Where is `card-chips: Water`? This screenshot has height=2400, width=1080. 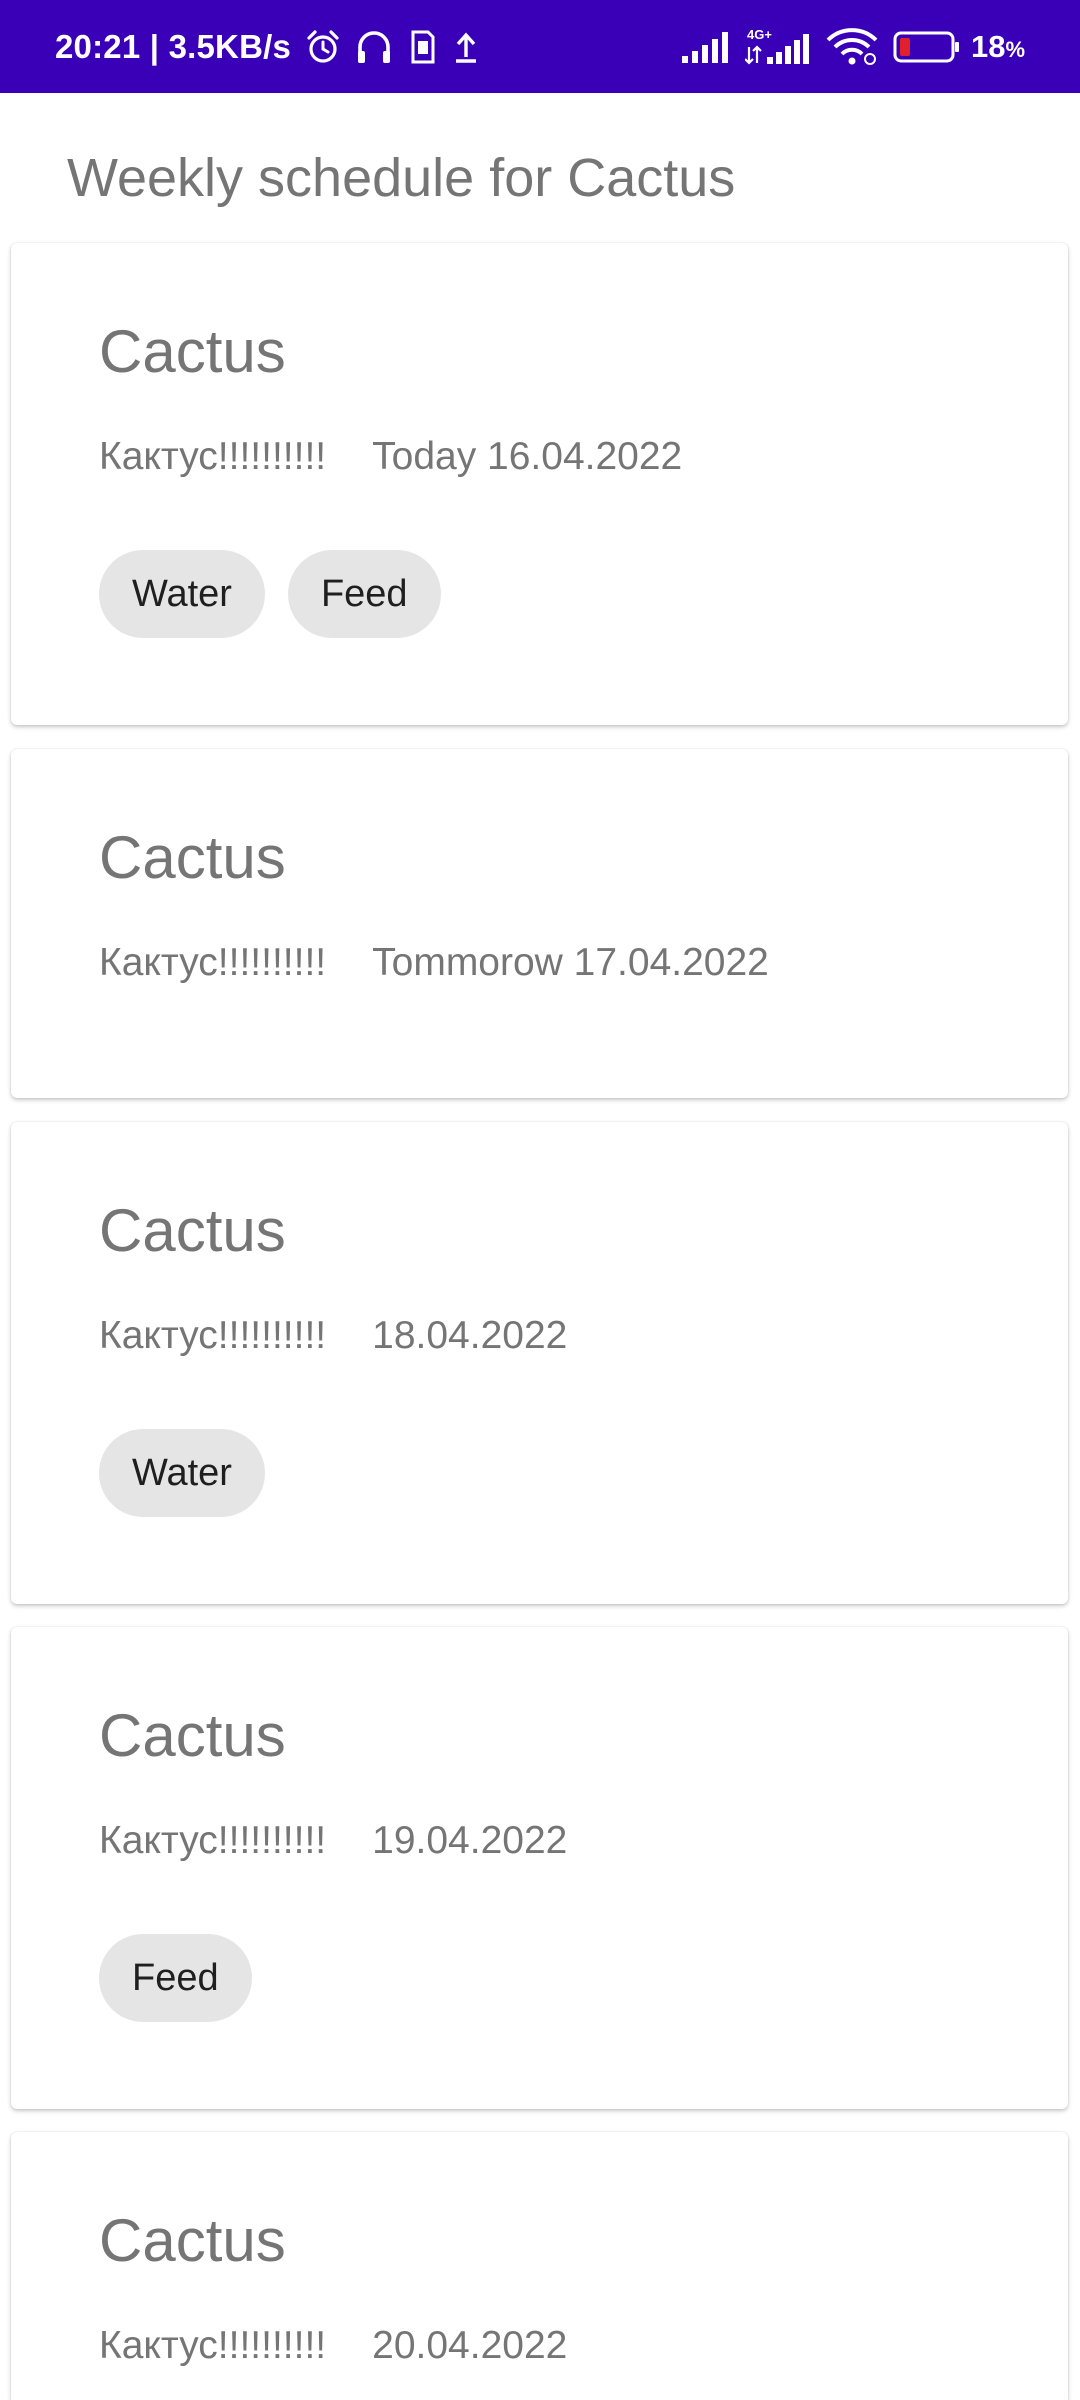 card-chips: Water is located at coordinates (193, 1473).